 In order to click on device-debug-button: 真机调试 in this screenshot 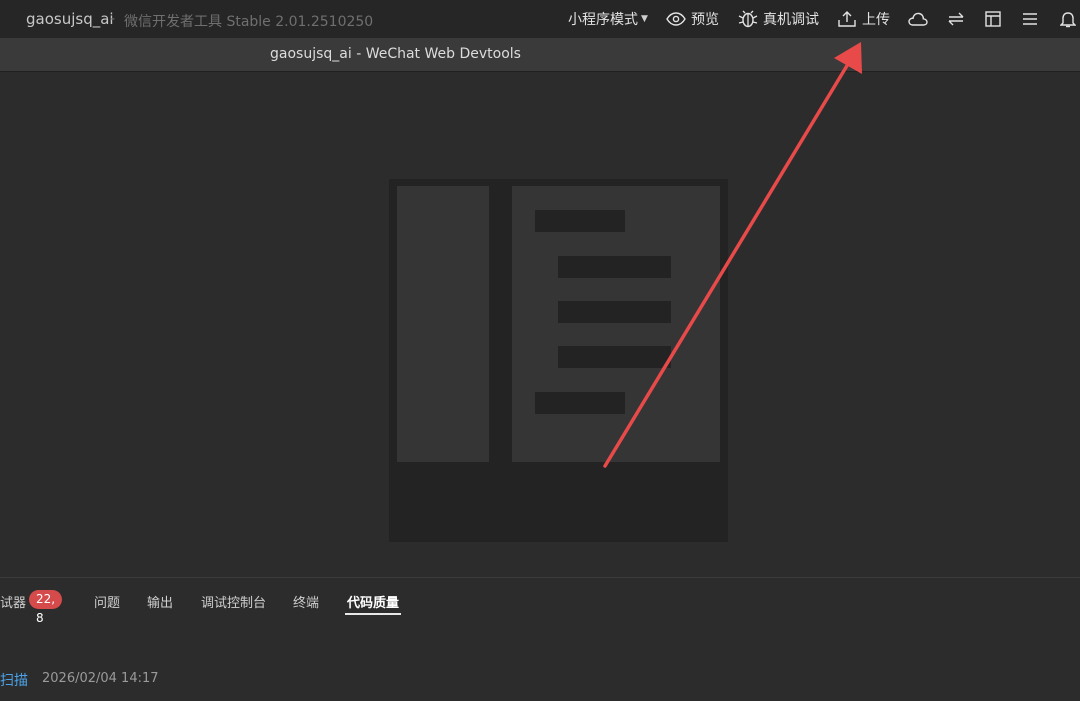, I will do `click(778, 19)`.